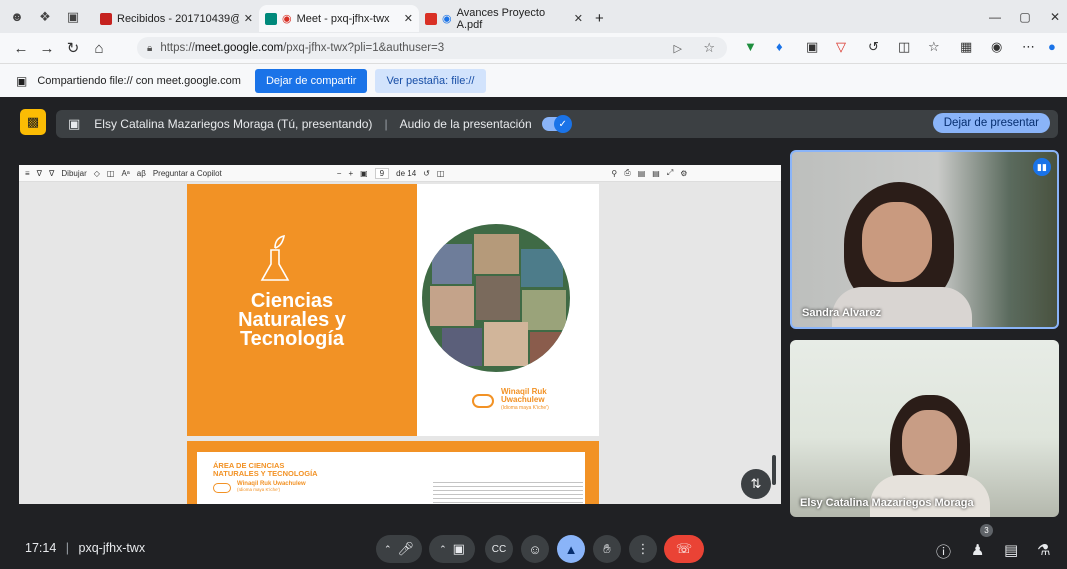 The width and height of the screenshot is (1067, 569). What do you see at coordinates (966, 47) in the screenshot?
I see `collections-icon: ▦` at bounding box center [966, 47].